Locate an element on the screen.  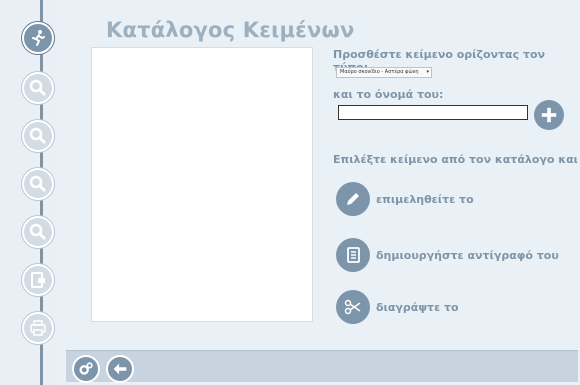
export-button is located at coordinates (38, 280).